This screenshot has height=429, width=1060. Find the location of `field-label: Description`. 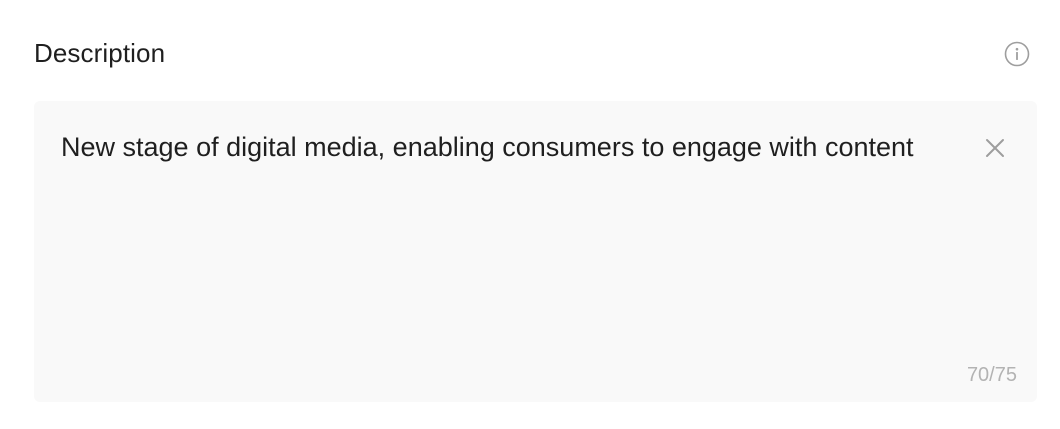

field-label: Description is located at coordinates (100, 53).